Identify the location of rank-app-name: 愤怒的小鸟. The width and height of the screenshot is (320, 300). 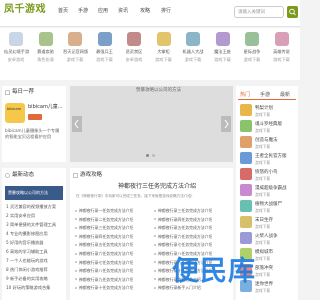
(266, 172).